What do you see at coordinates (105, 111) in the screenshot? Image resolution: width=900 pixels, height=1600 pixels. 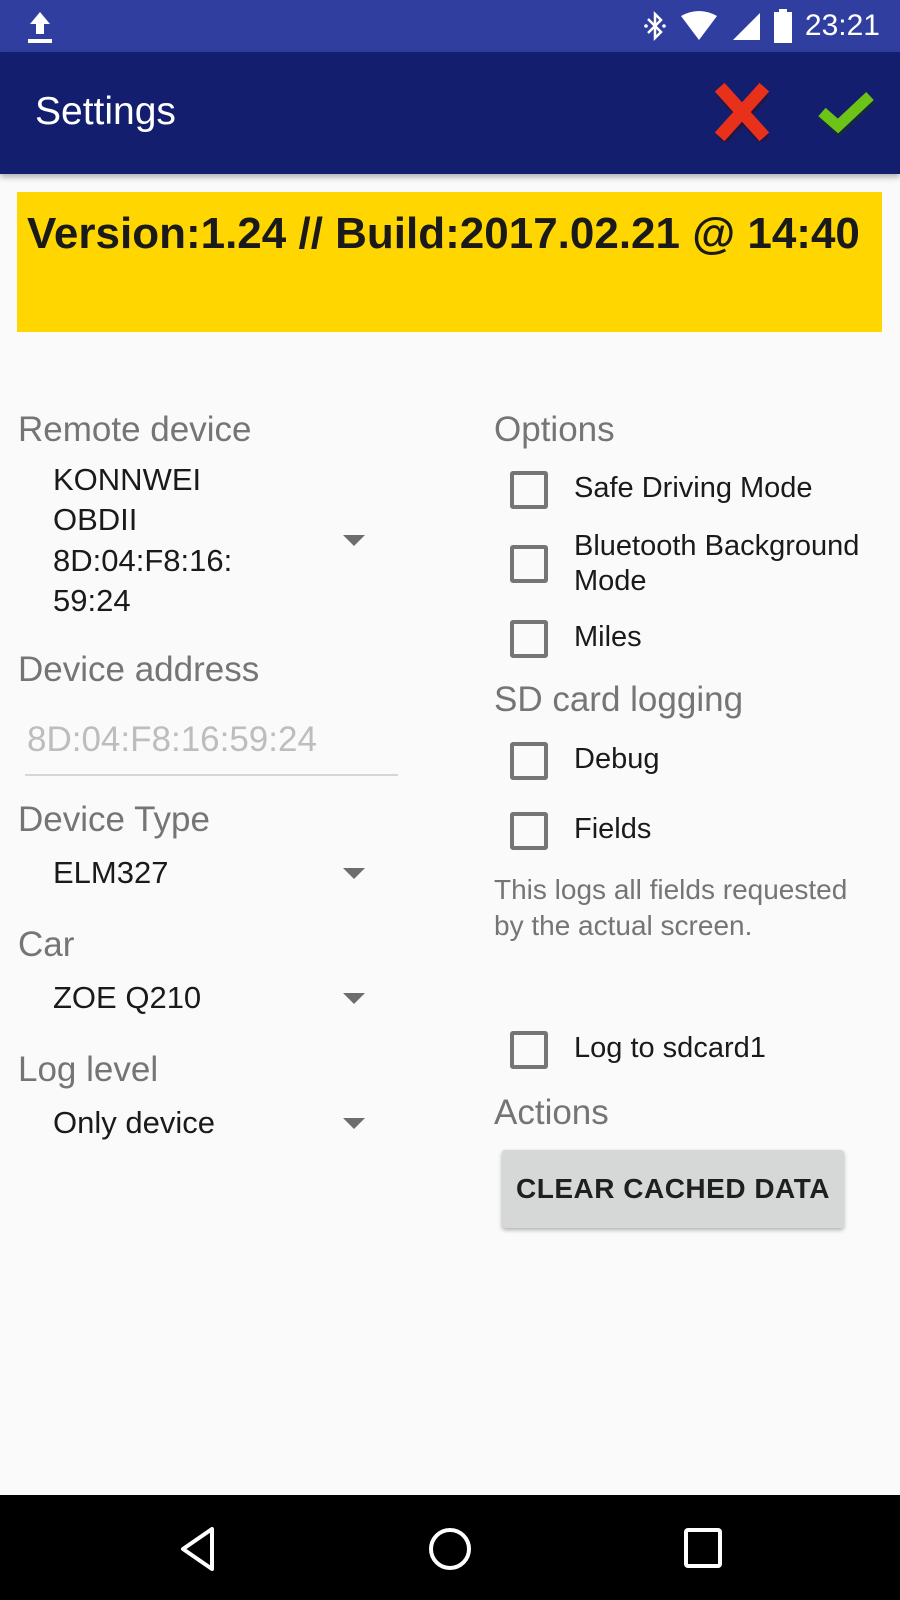 I see `page-title: Settings` at bounding box center [105, 111].